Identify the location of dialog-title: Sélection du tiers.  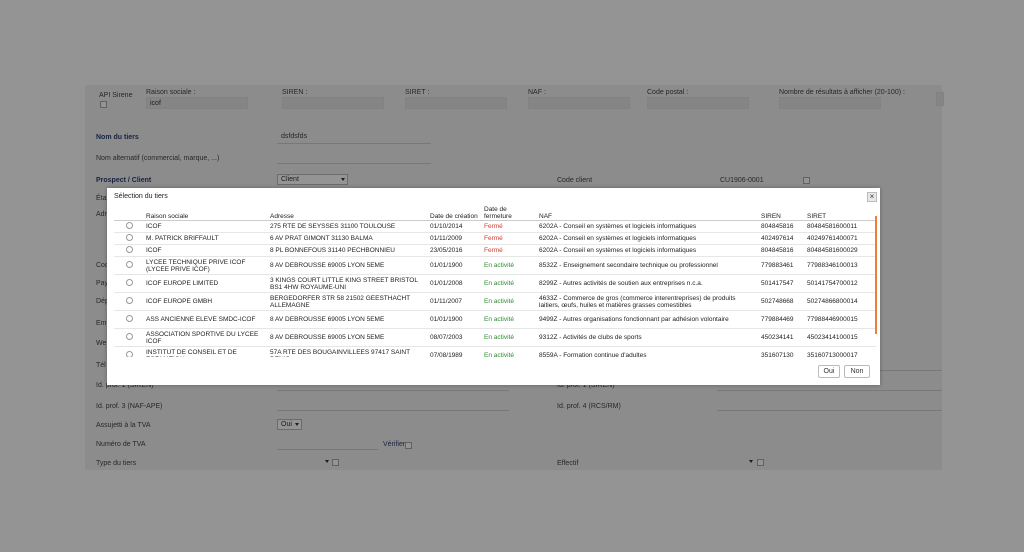
(141, 196).